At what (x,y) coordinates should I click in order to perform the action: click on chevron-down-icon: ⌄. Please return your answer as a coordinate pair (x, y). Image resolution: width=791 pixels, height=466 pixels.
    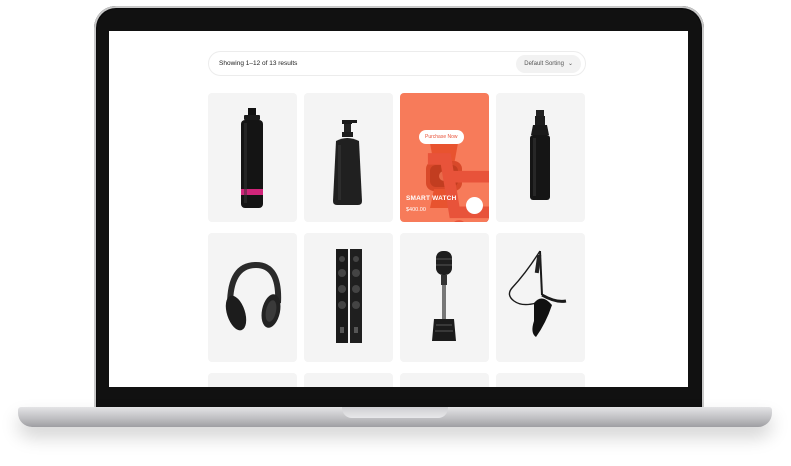
    Looking at the image, I should click on (570, 64).